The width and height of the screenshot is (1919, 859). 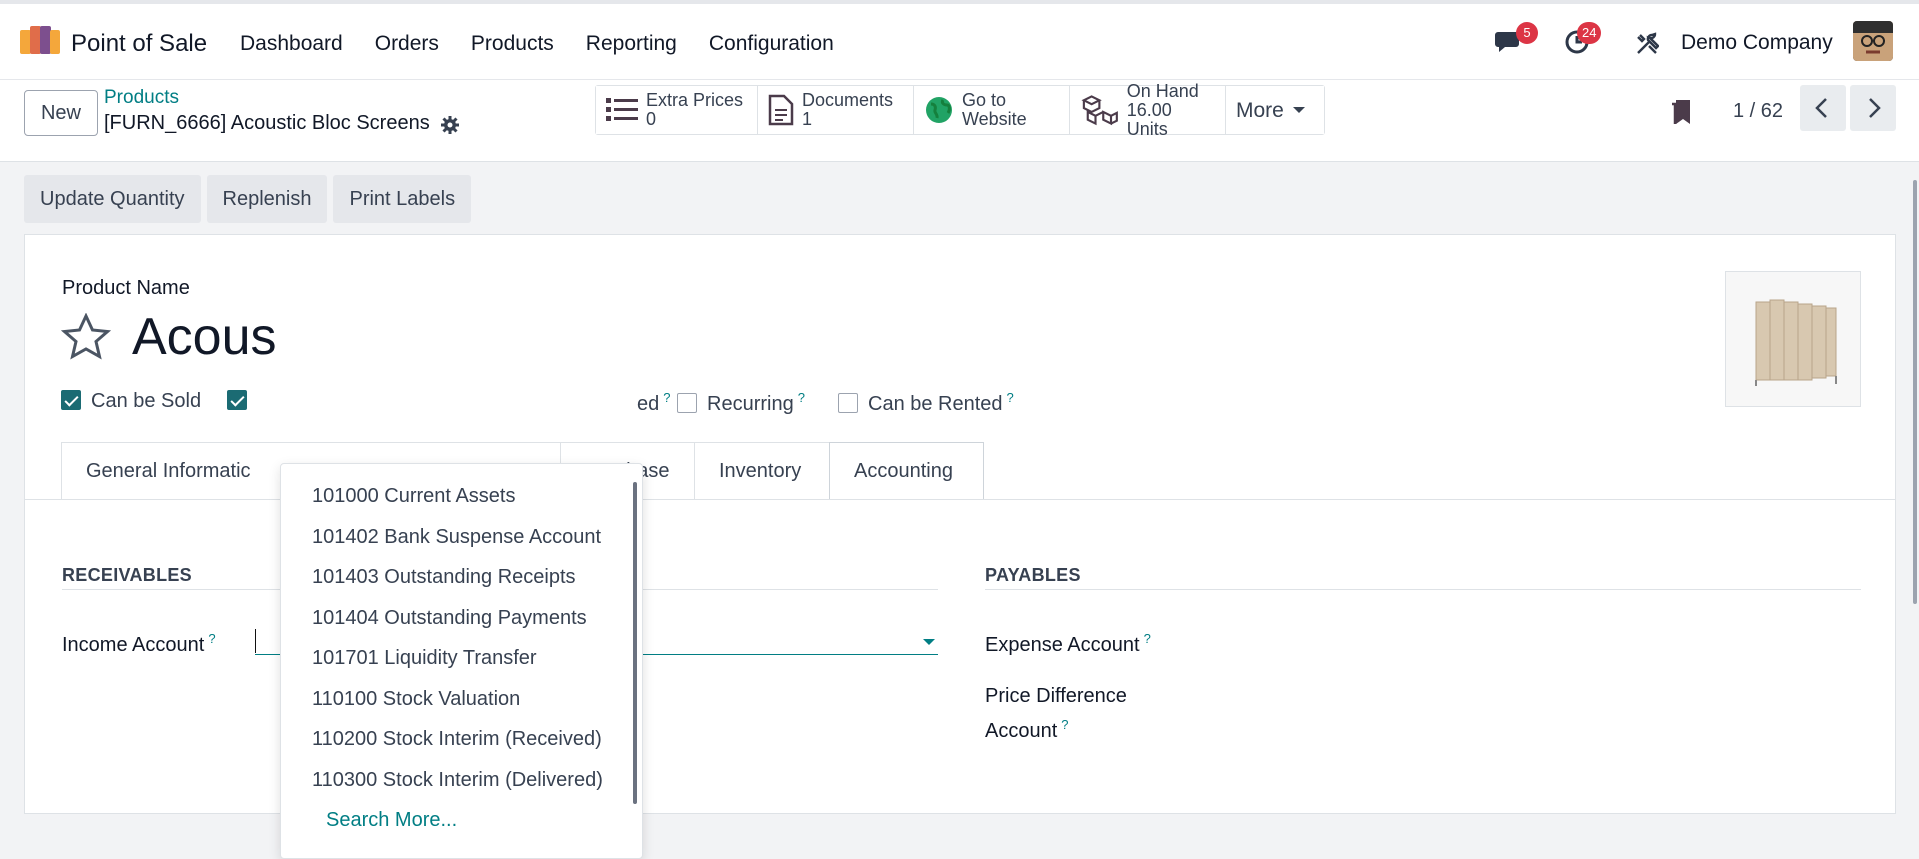 What do you see at coordinates (457, 739) in the screenshot?
I see `dropdown-option: 110200 Stock Interim (Received)` at bounding box center [457, 739].